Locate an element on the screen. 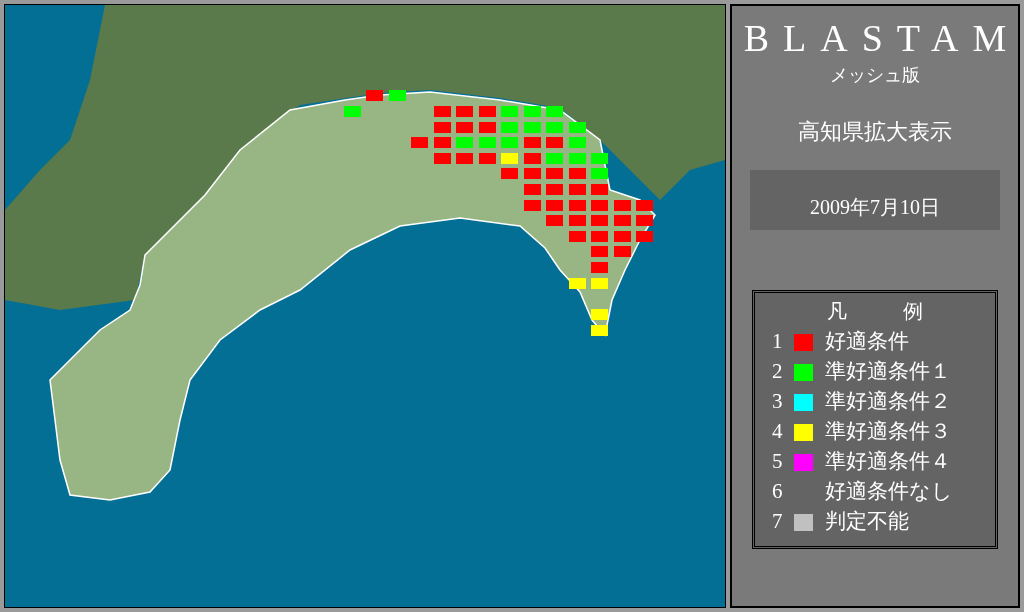 Image resolution: width=1024 pixels, height=612 pixels. legend-title: 凡 is located at coordinates (837, 311).